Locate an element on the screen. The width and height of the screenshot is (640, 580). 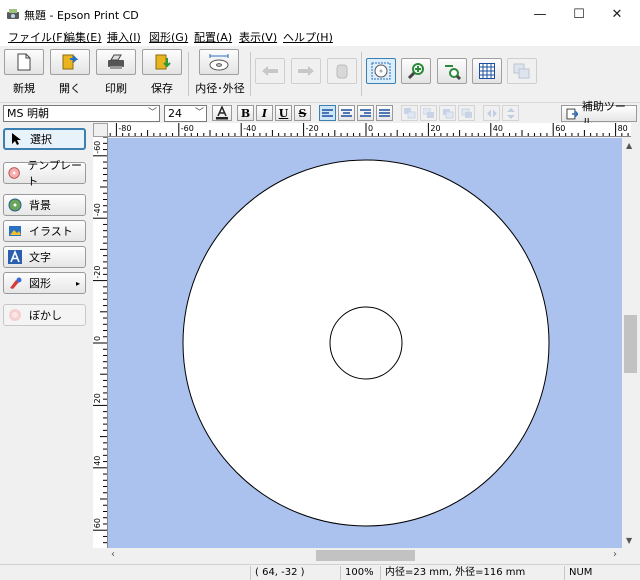
print-button is located at coordinates (116, 62).